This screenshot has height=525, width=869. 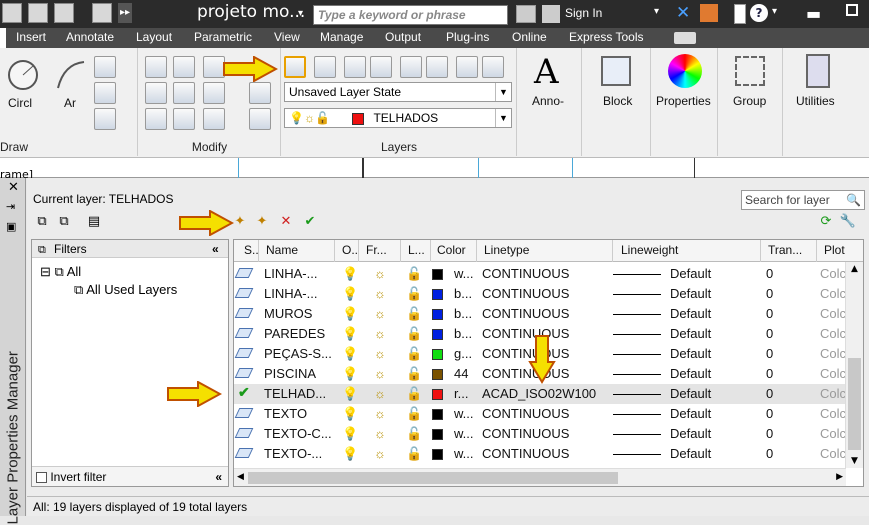 I want to click on table-row: TEXTO-C... 💡 ☼ 🔓 w... CONTINUOUS Default 0 Colc, so click(x=540, y=434).